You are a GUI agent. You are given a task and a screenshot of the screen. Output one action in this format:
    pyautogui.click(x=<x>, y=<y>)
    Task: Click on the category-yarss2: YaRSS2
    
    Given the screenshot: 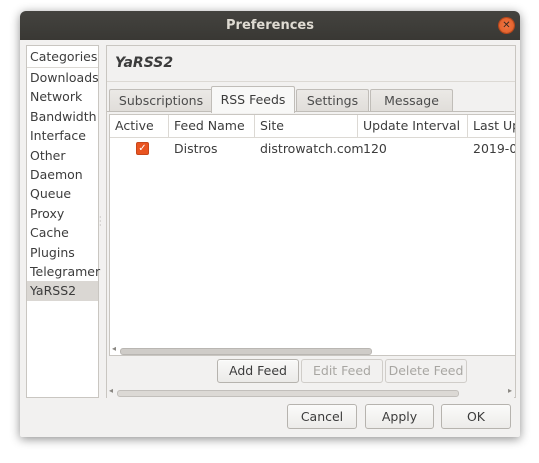 What is the action you would take?
    pyautogui.click(x=62, y=291)
    